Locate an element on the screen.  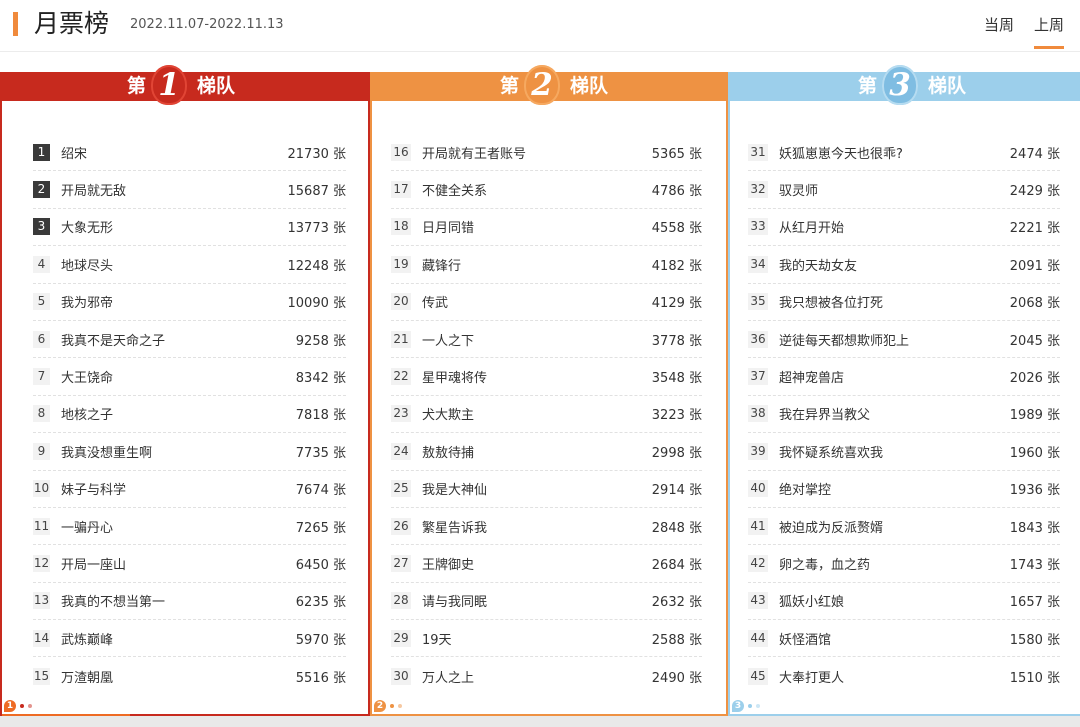
ranking-row: 26 繁星告诉我 2848 张 is located at coordinates (546, 527).